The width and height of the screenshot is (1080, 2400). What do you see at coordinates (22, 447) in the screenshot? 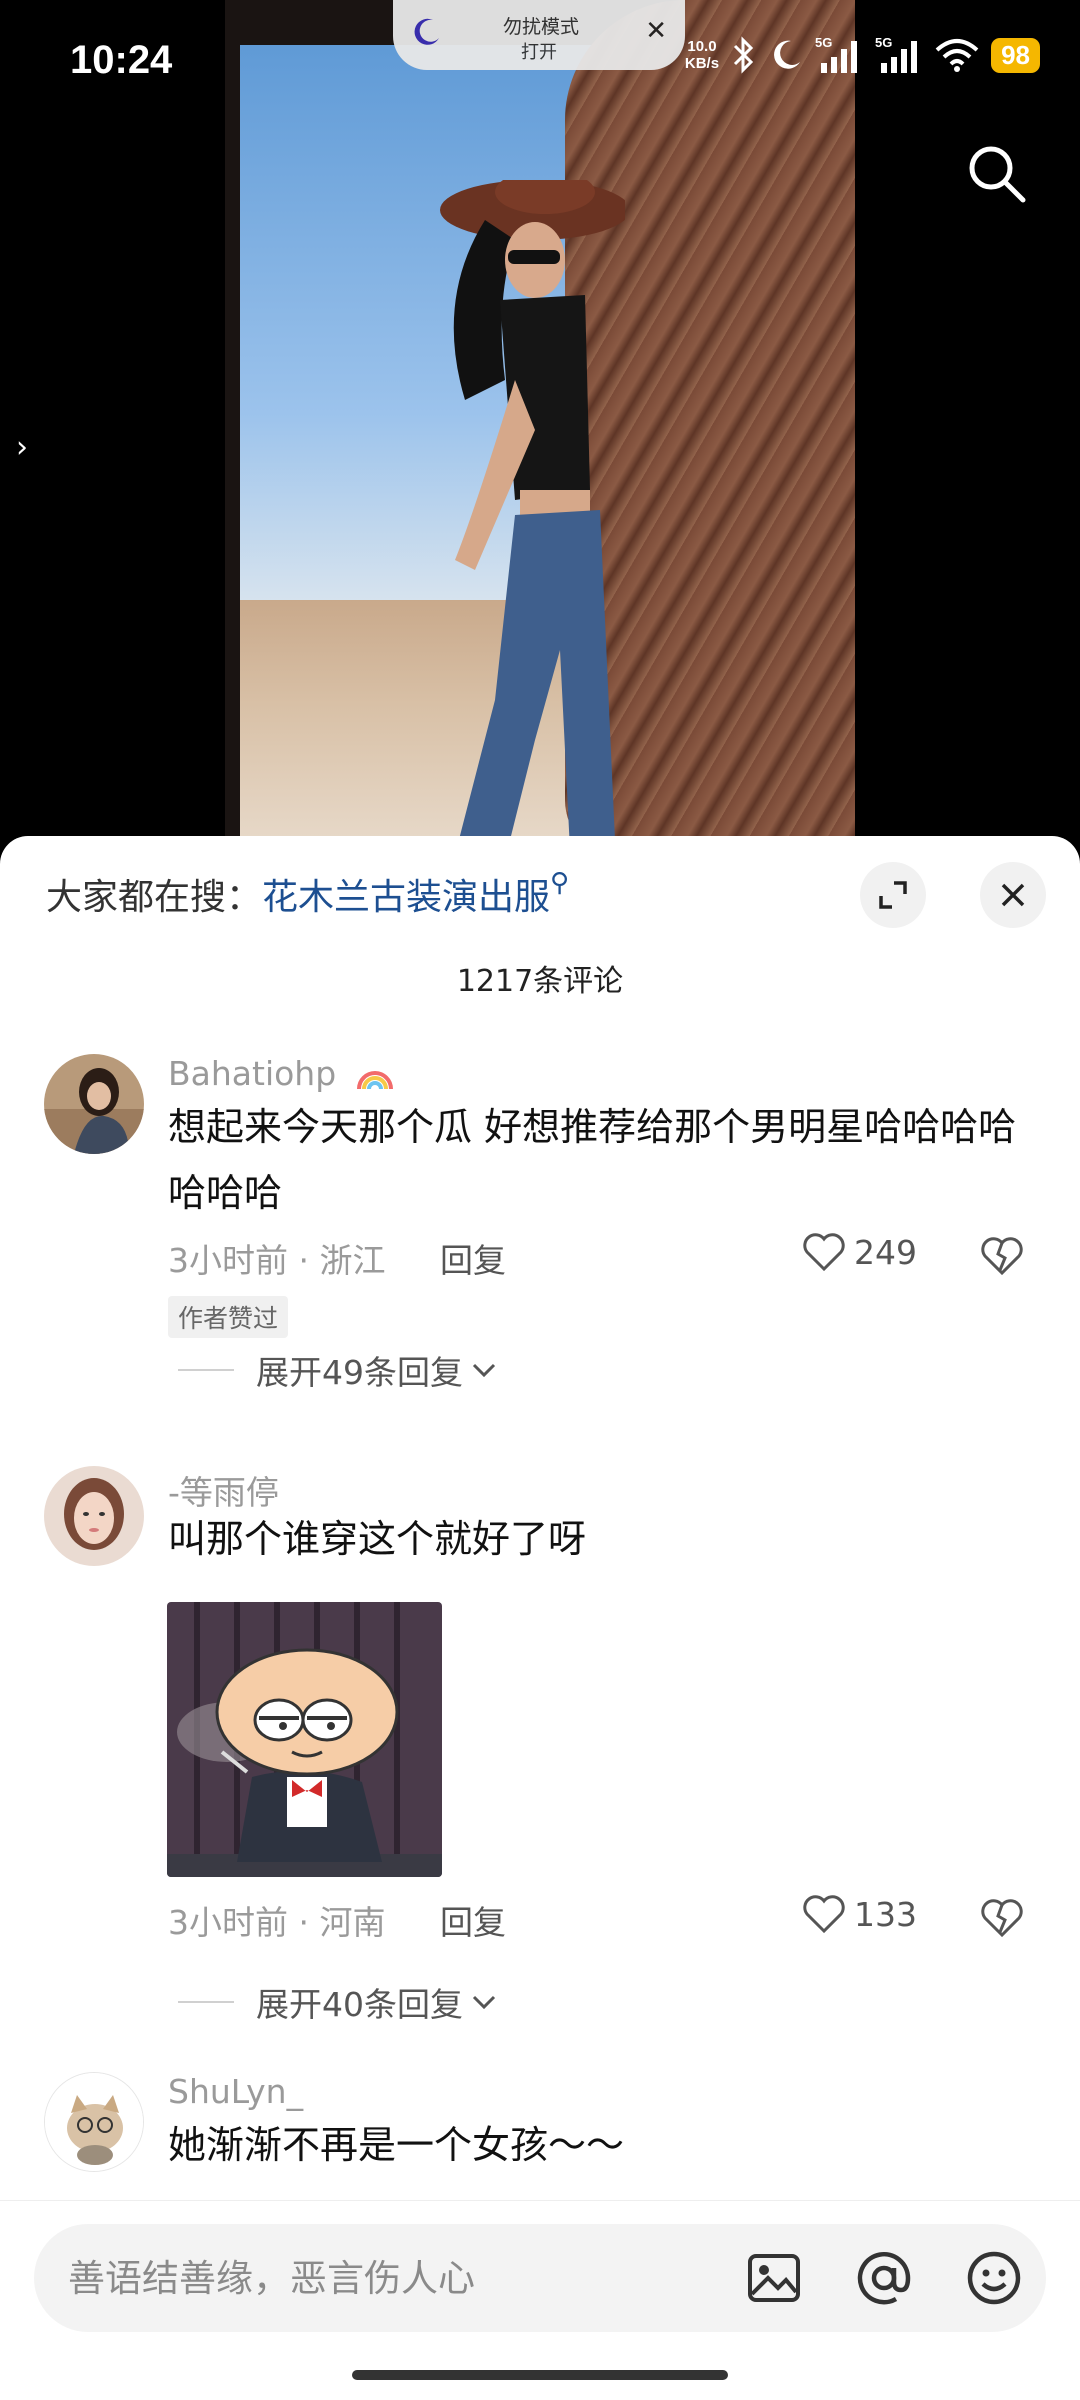
I see `chevron-right-icon: ›` at bounding box center [22, 447].